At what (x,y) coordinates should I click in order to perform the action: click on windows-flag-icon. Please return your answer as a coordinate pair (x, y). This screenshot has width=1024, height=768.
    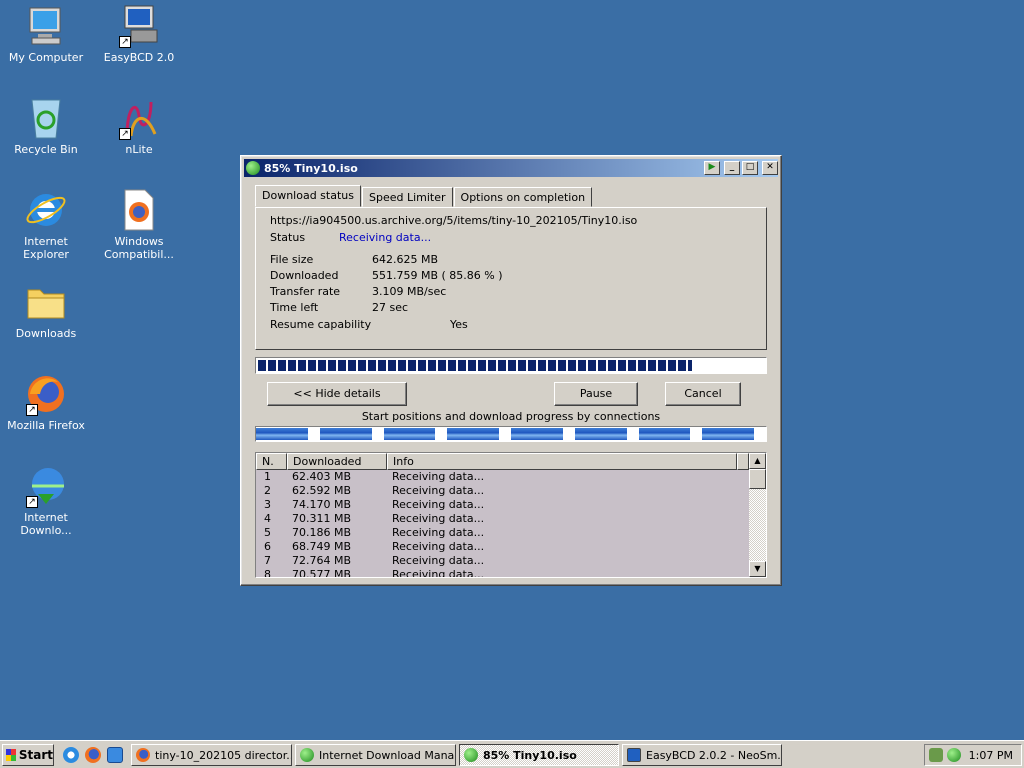
    Looking at the image, I should click on (11, 755).